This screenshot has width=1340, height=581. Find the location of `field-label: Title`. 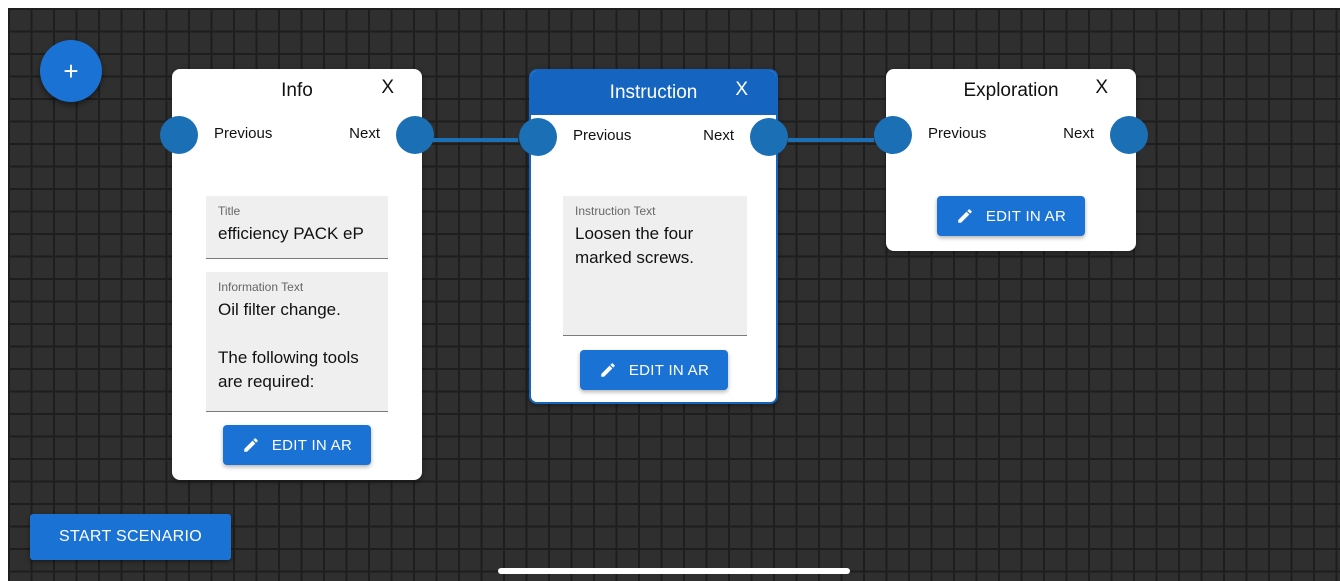

field-label: Title is located at coordinates (229, 211).